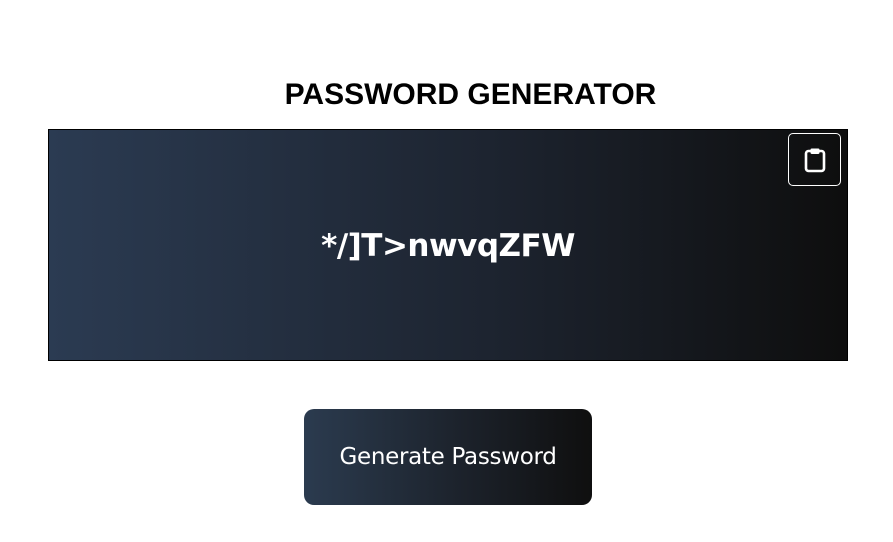 This screenshot has width=893, height=542. Describe the element at coordinates (470, 94) in the screenshot. I see `page-title: PASSWORD GENERATOR` at that location.